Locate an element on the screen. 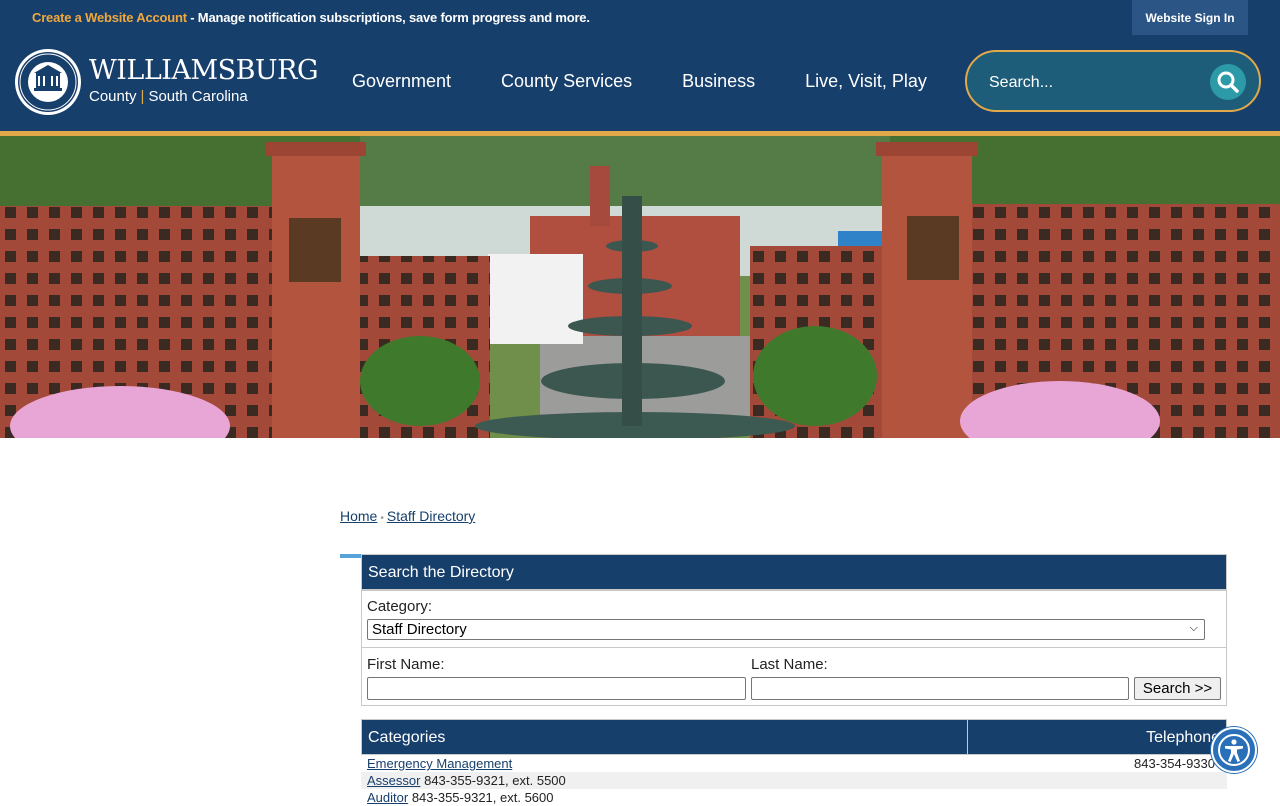 This screenshot has width=1280, height=806. last-name-label: Last Name: is located at coordinates (789, 664).